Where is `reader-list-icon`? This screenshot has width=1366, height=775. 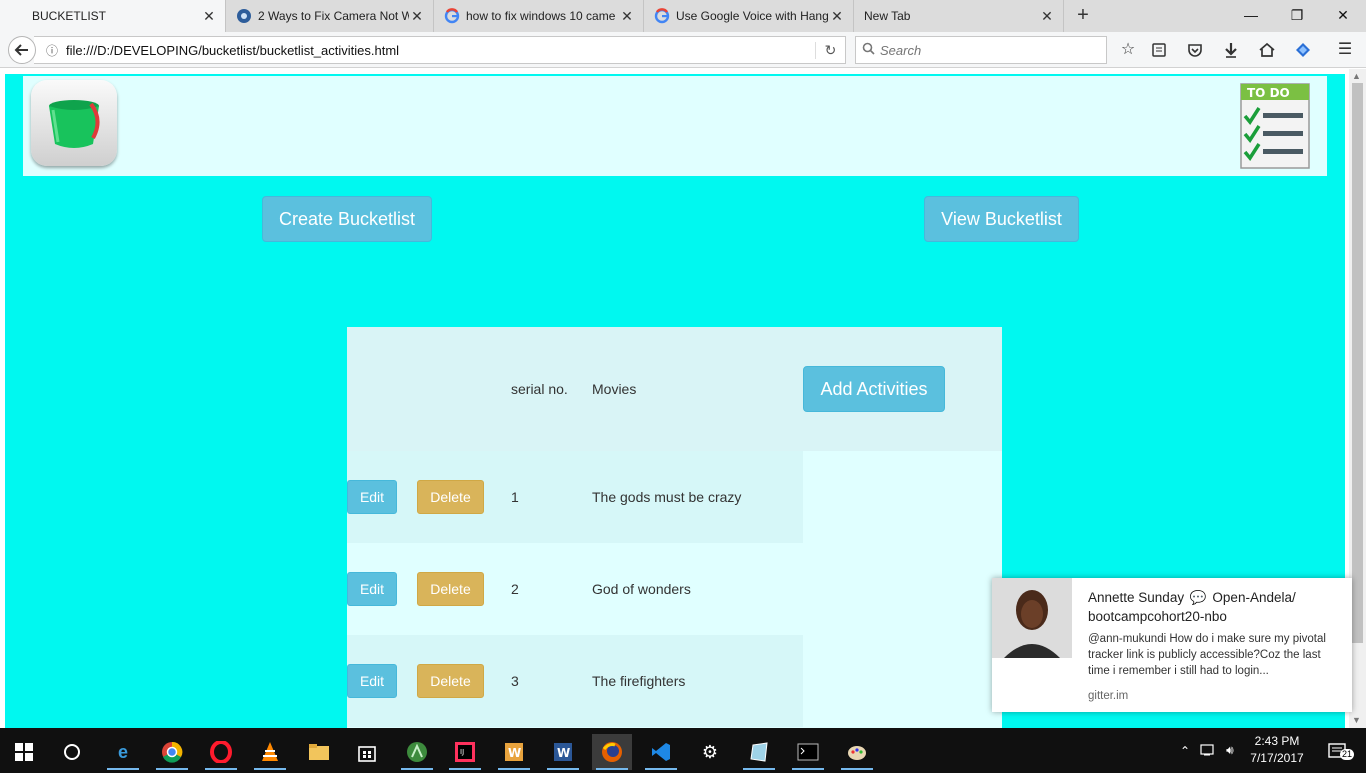 reader-list-icon is located at coordinates (1159, 50).